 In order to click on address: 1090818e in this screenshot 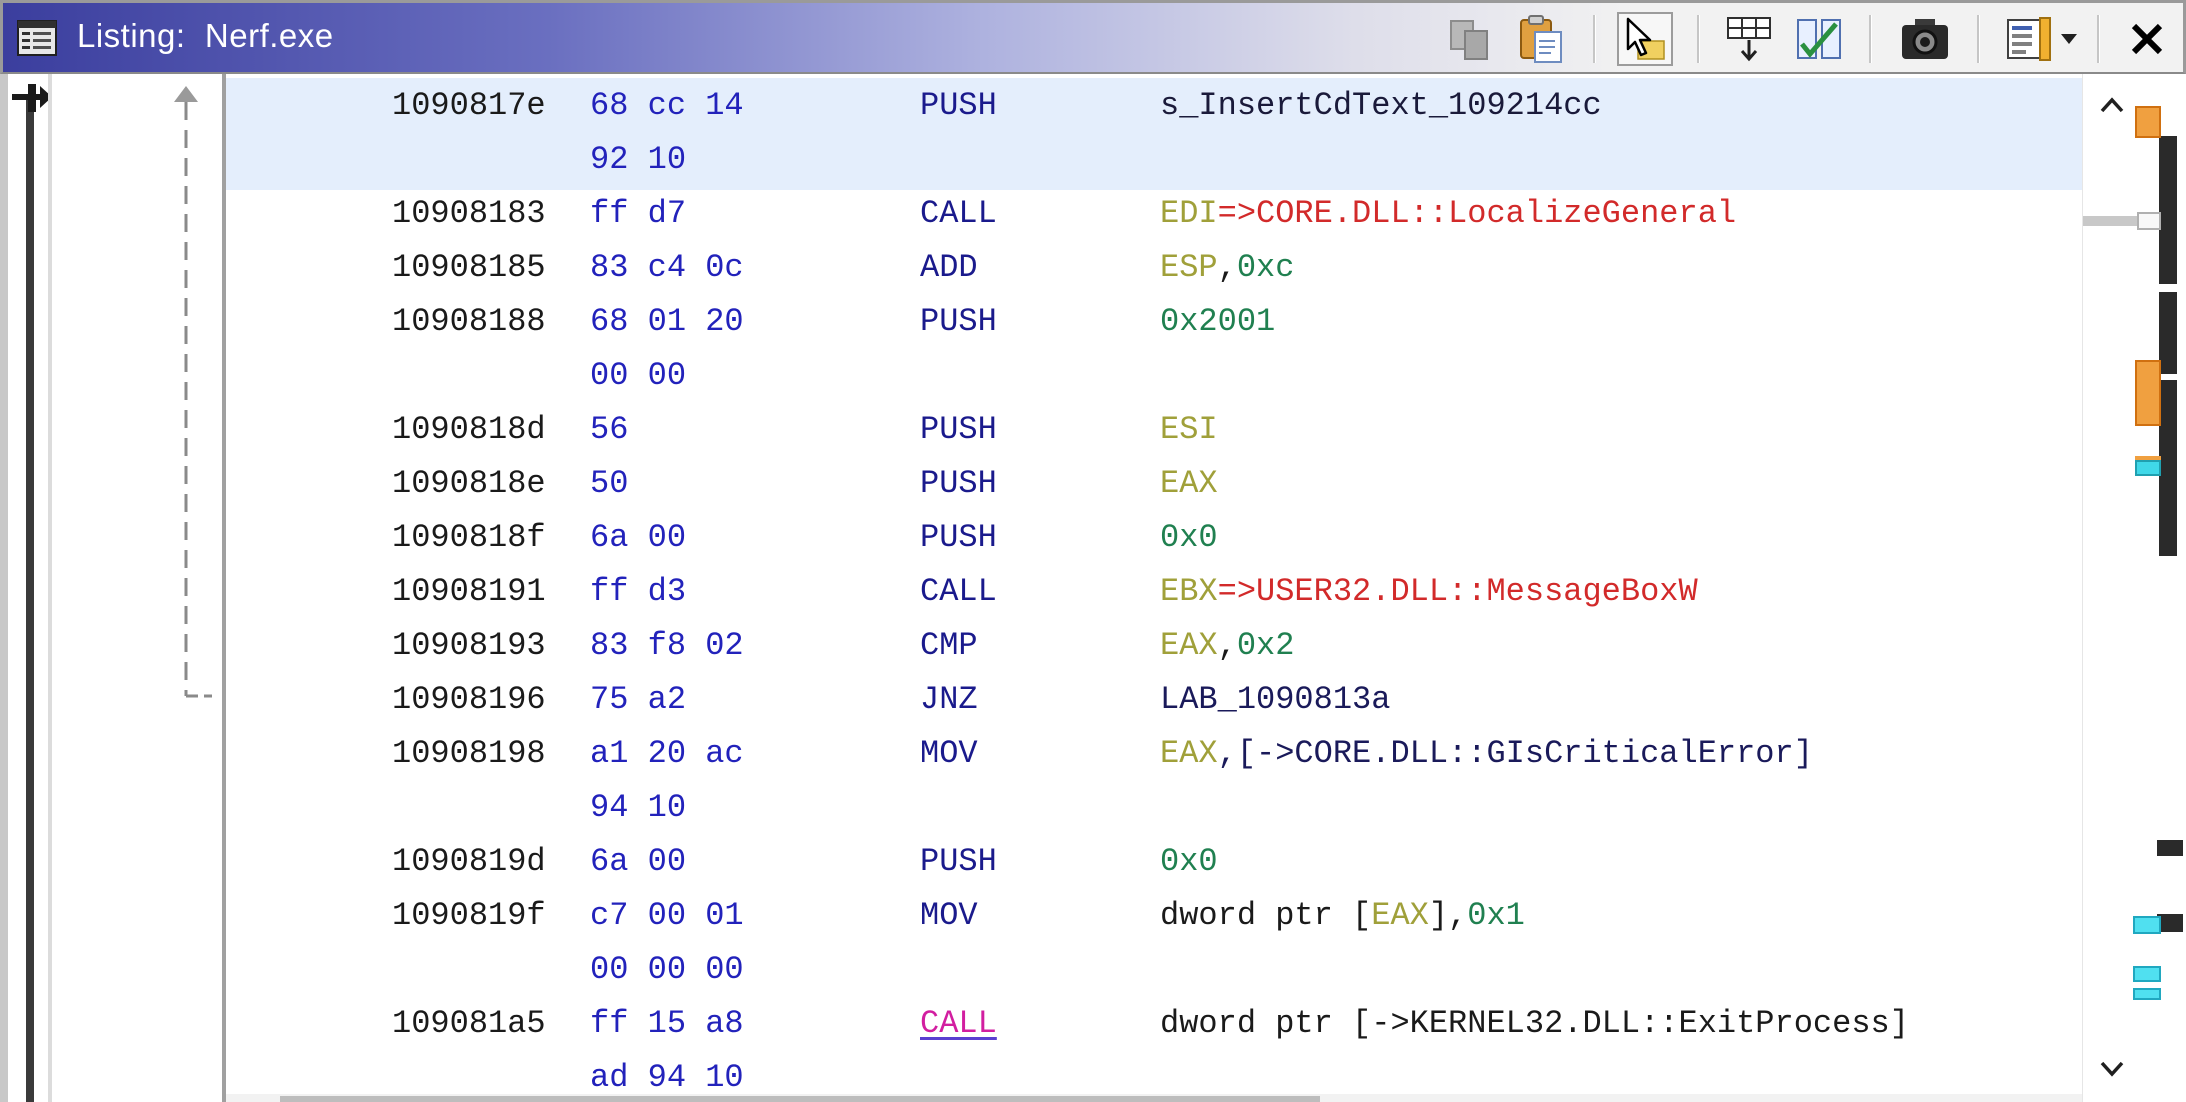, I will do `click(469, 484)`.